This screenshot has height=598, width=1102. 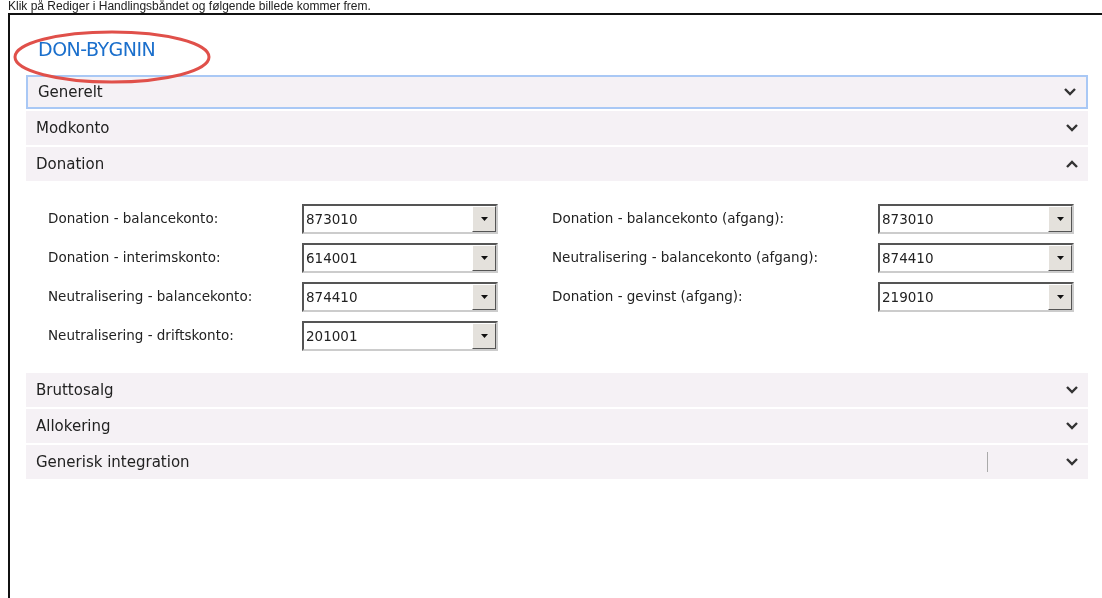 I want to click on caption-text: Klik på Rediger i Handlingsbåndet og følgende billede kommer frem., so click(x=189, y=6).